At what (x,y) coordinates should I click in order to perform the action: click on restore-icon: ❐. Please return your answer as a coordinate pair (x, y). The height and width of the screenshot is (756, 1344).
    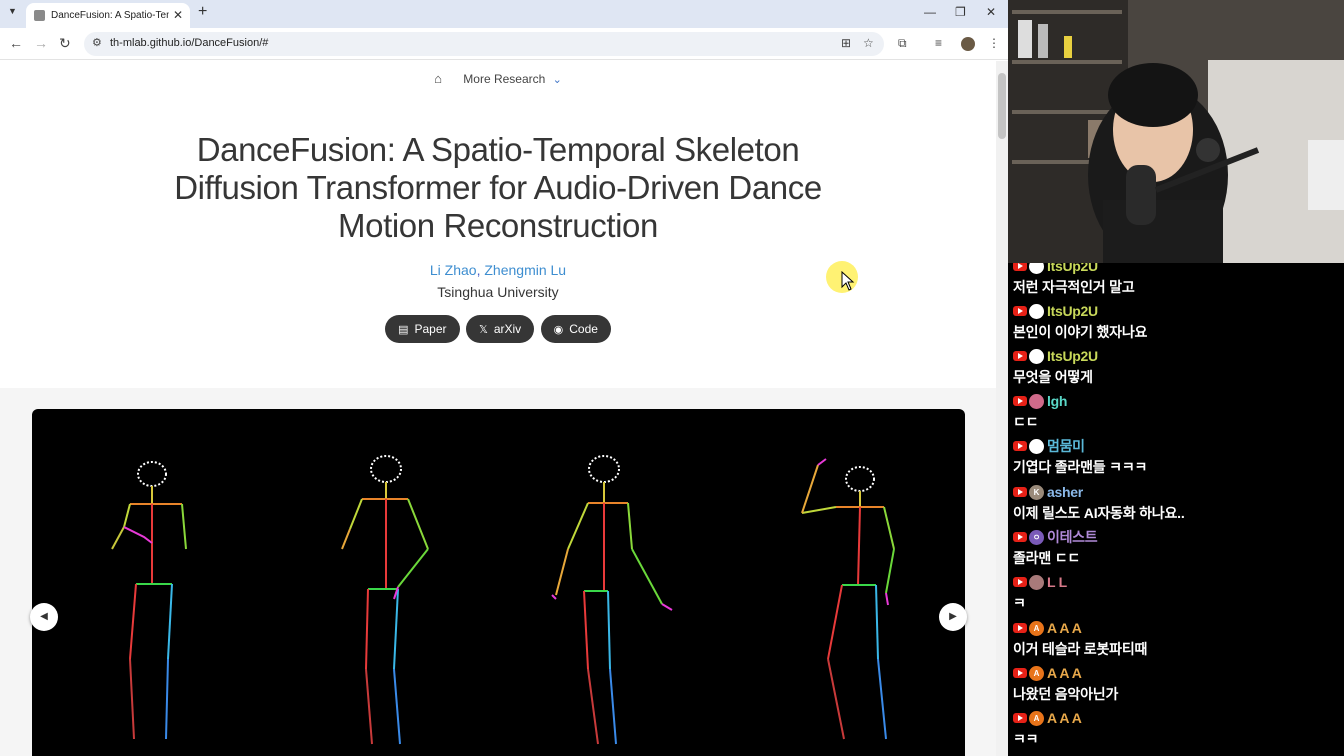
    Looking at the image, I should click on (960, 12).